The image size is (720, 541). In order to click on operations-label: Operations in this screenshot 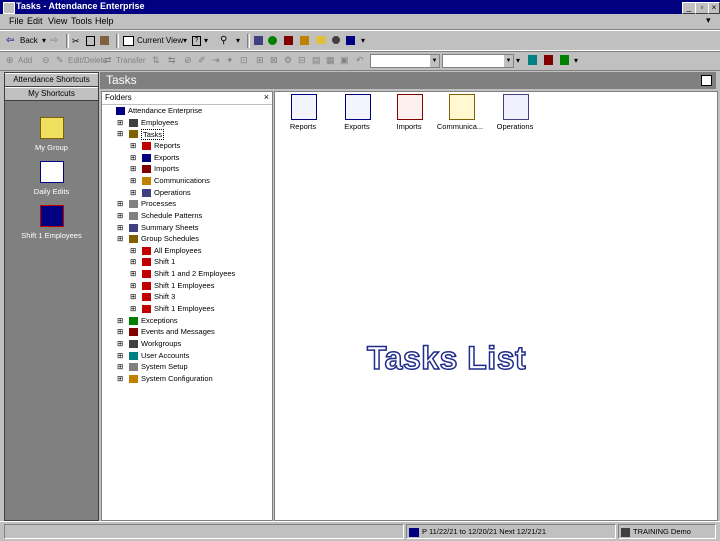, I will do `click(515, 126)`.